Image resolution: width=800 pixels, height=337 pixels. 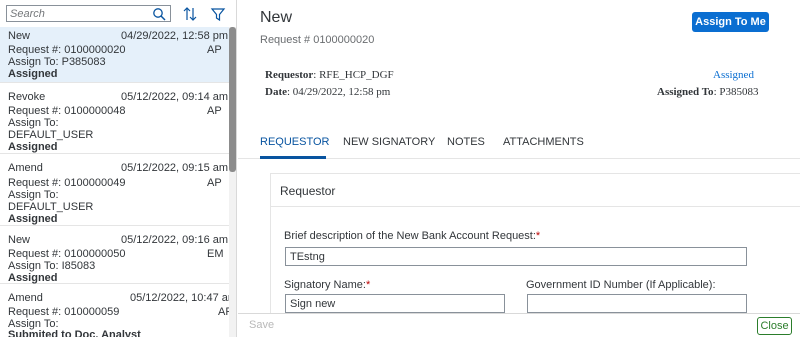 I want to click on item-code: AF, so click(x=223, y=312).